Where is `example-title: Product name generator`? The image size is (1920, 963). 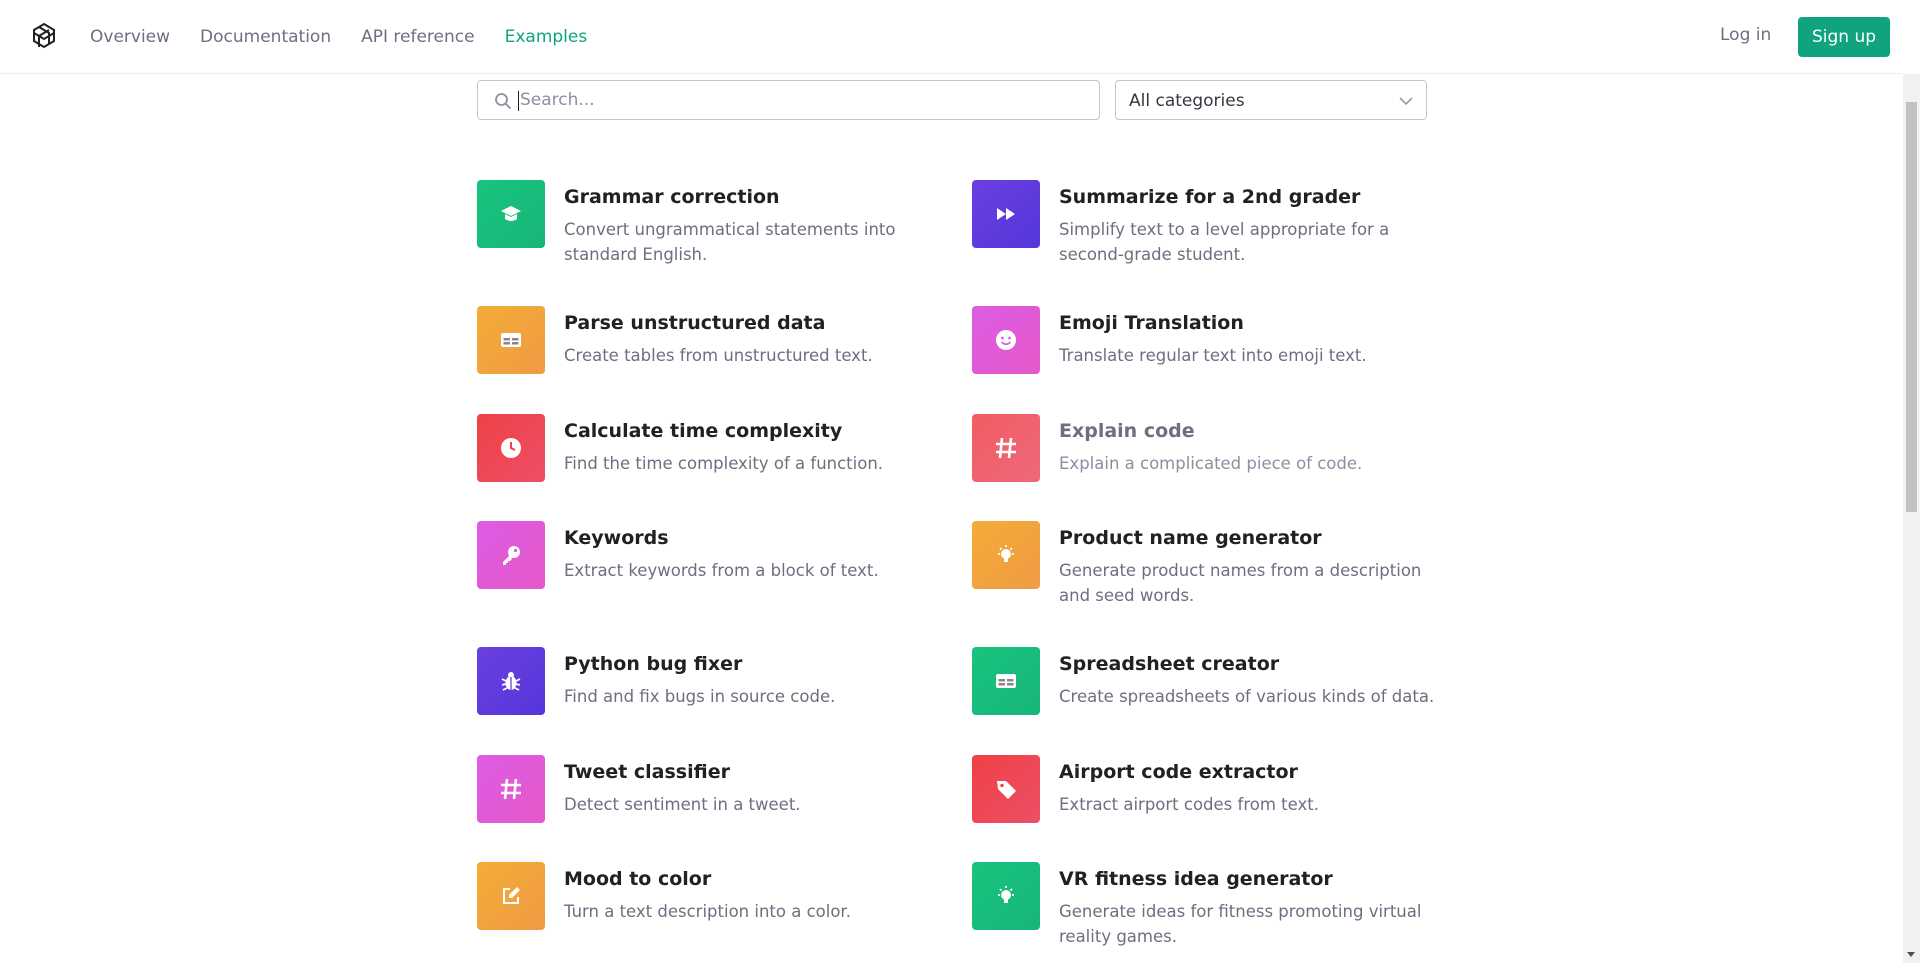
example-title: Product name generator is located at coordinates (1190, 538).